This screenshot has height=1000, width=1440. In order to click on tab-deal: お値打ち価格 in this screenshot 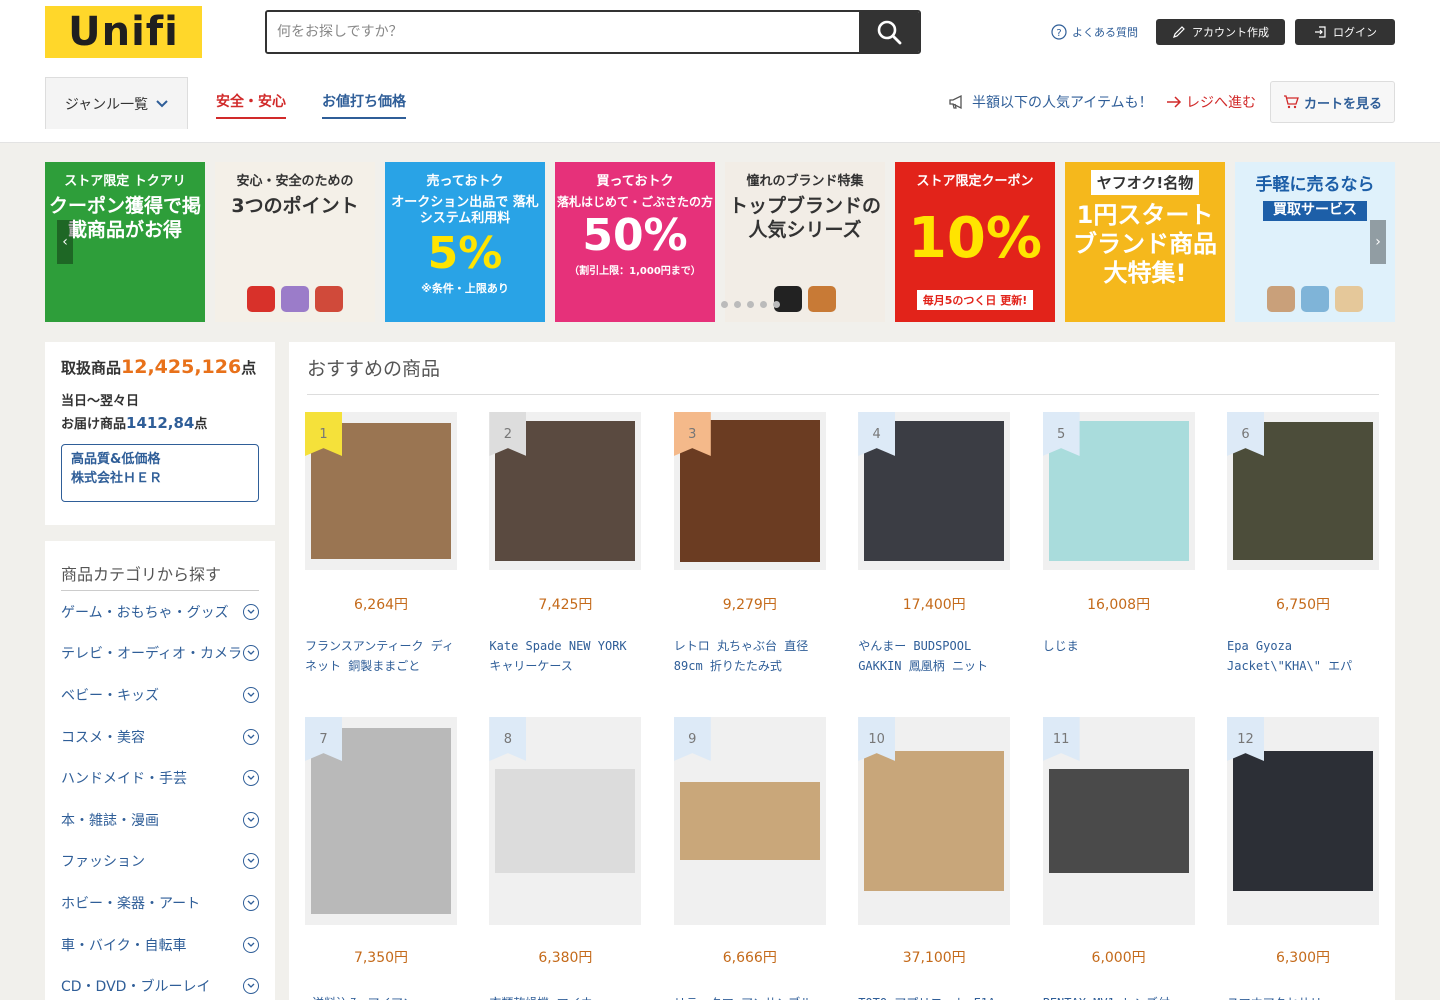, I will do `click(364, 105)`.